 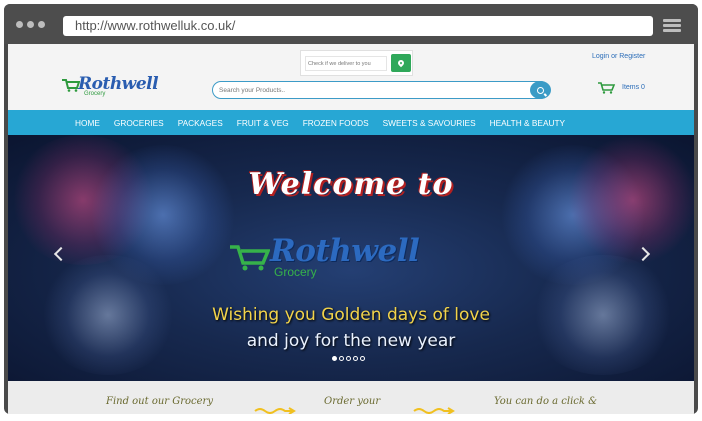 What do you see at coordinates (351, 184) in the screenshot?
I see `hero-welcome-heading: Welcome to` at bounding box center [351, 184].